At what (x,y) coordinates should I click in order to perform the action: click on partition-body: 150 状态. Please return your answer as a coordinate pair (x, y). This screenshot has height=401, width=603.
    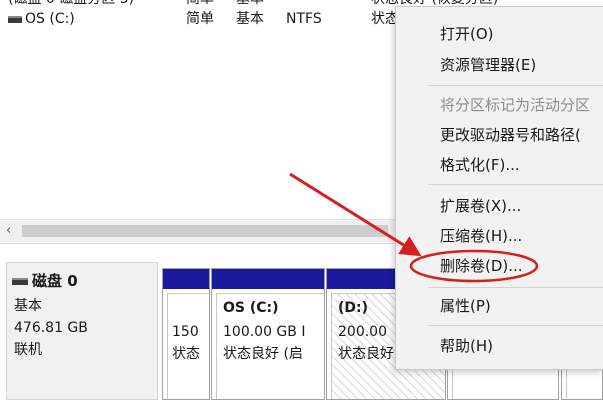
    Looking at the image, I should click on (188, 346).